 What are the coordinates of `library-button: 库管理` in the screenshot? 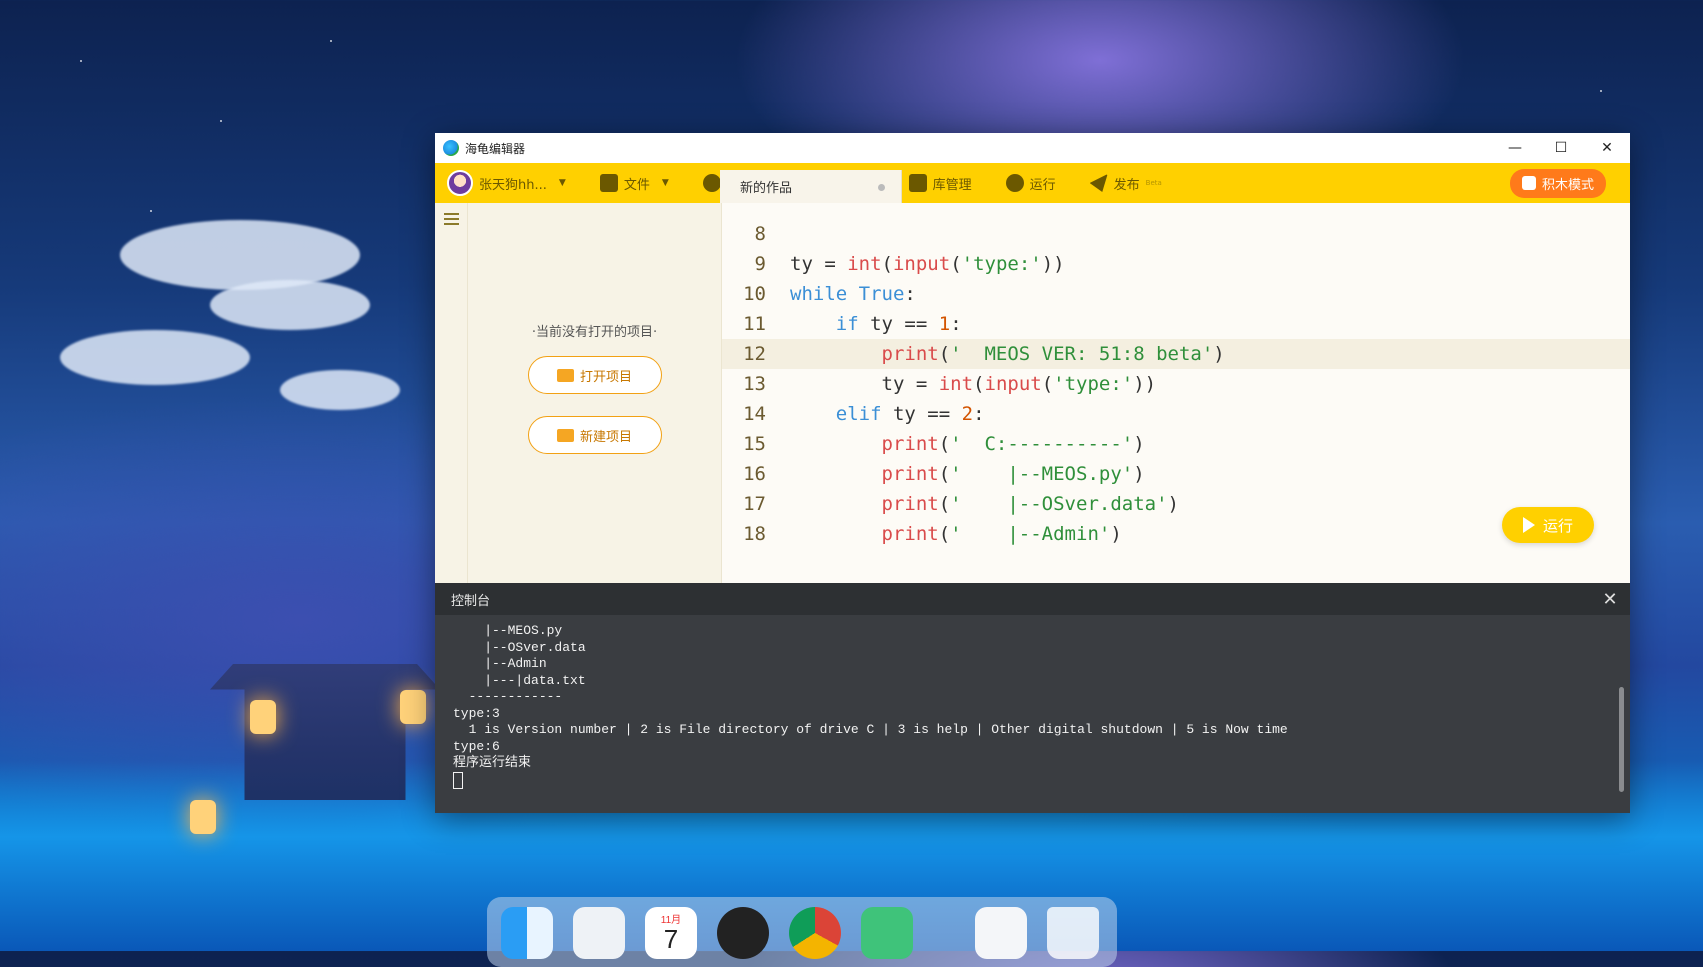 It's located at (940, 183).